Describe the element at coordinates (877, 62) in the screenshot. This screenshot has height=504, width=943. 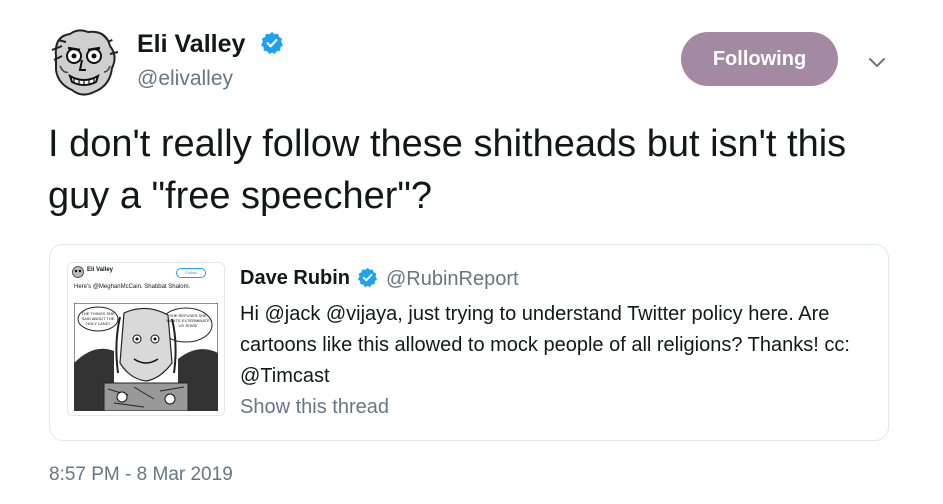
I see `chevron-down-icon` at that location.